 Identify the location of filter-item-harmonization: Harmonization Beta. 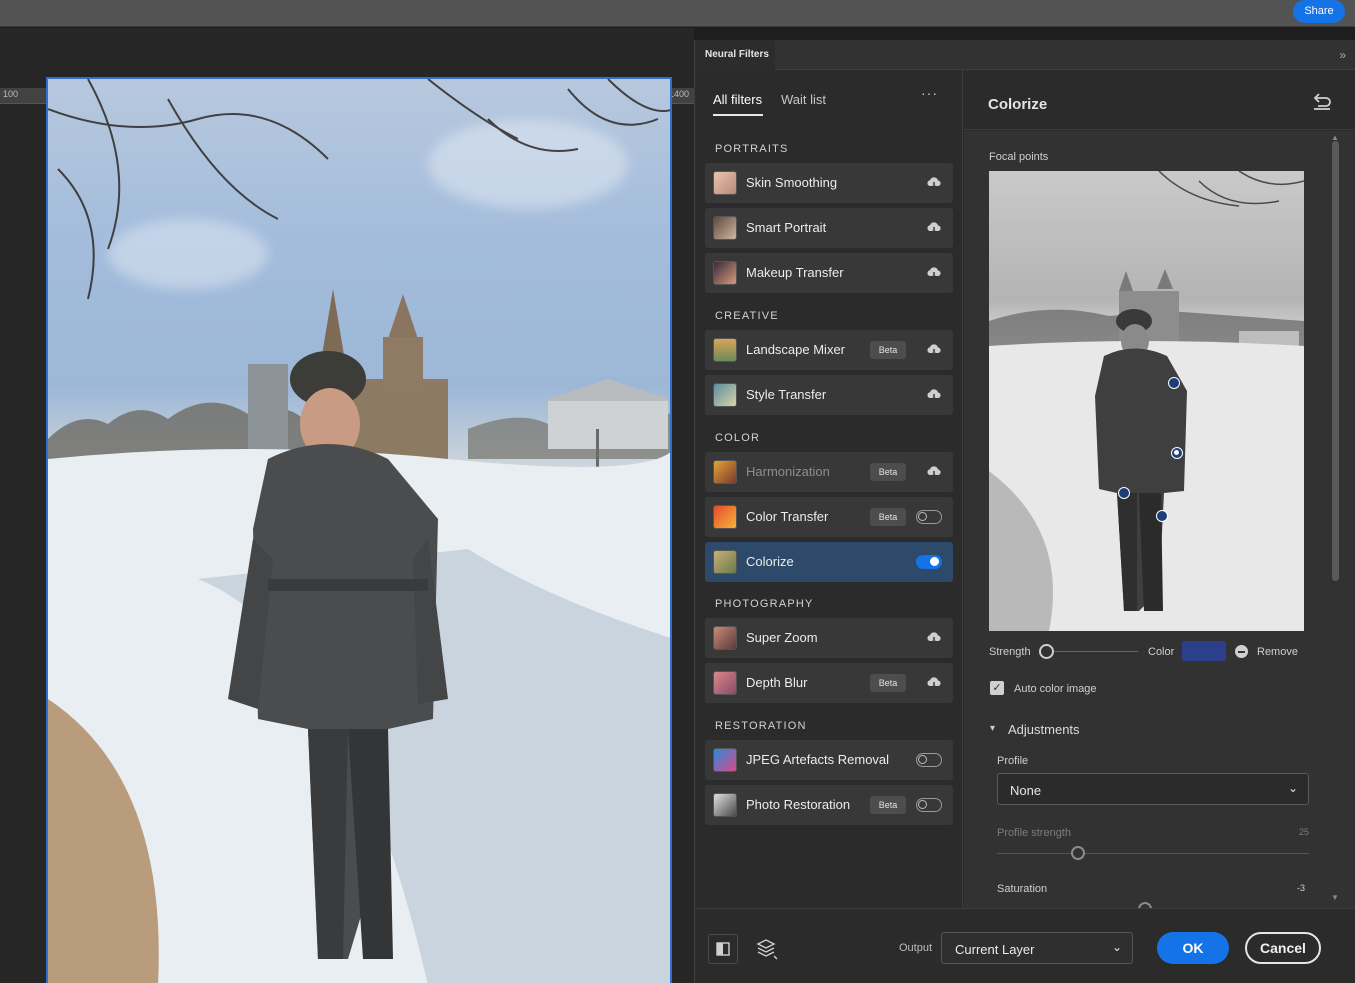
(829, 472).